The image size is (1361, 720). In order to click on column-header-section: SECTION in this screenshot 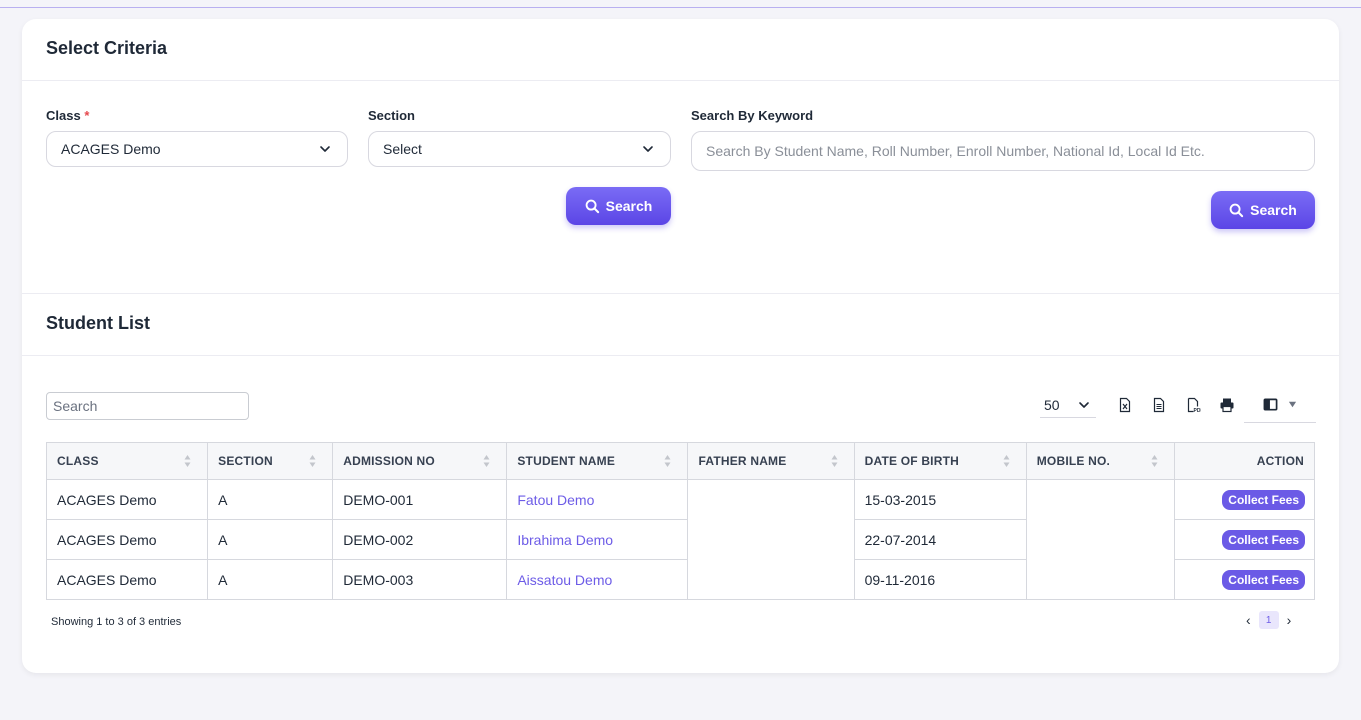, I will do `click(270, 461)`.